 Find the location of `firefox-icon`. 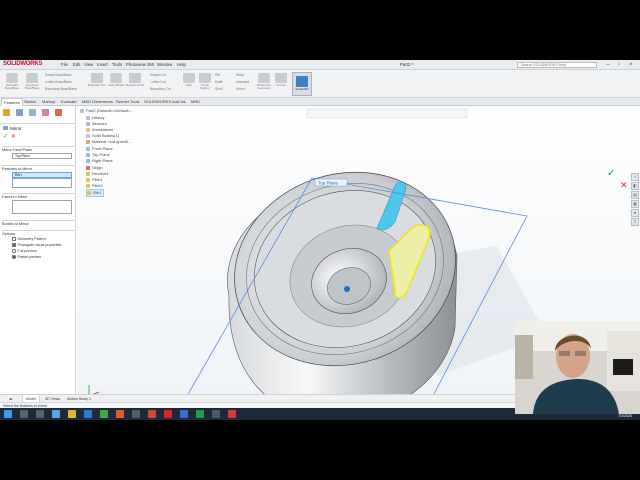

firefox-icon is located at coordinates (120, 414).